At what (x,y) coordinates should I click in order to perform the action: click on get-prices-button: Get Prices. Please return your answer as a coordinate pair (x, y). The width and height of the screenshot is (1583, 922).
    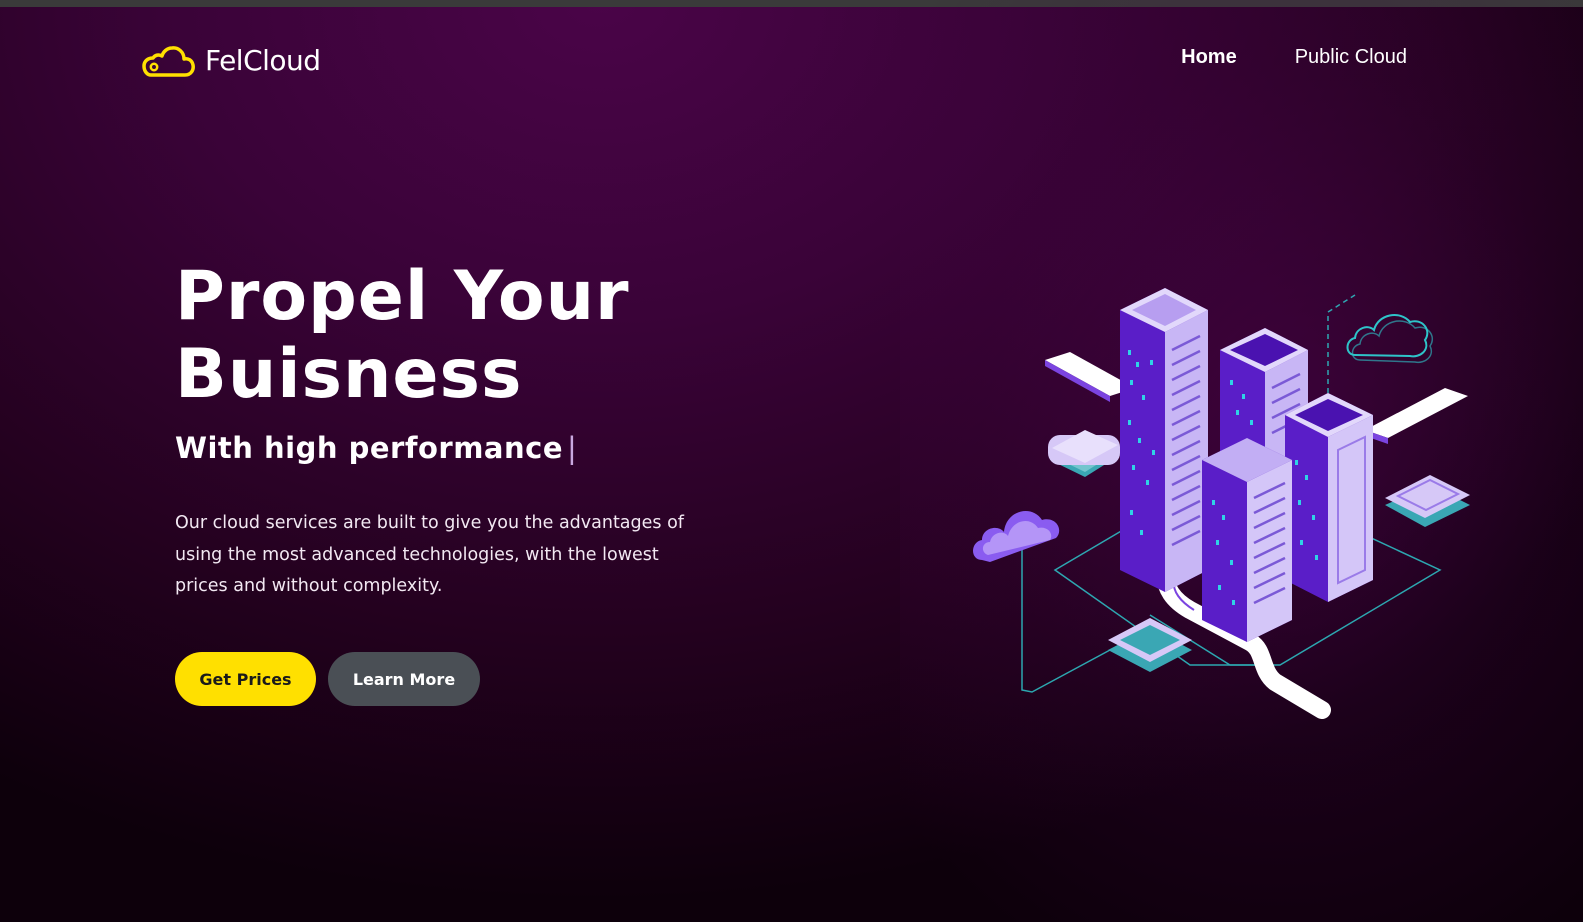
    Looking at the image, I should click on (245, 679).